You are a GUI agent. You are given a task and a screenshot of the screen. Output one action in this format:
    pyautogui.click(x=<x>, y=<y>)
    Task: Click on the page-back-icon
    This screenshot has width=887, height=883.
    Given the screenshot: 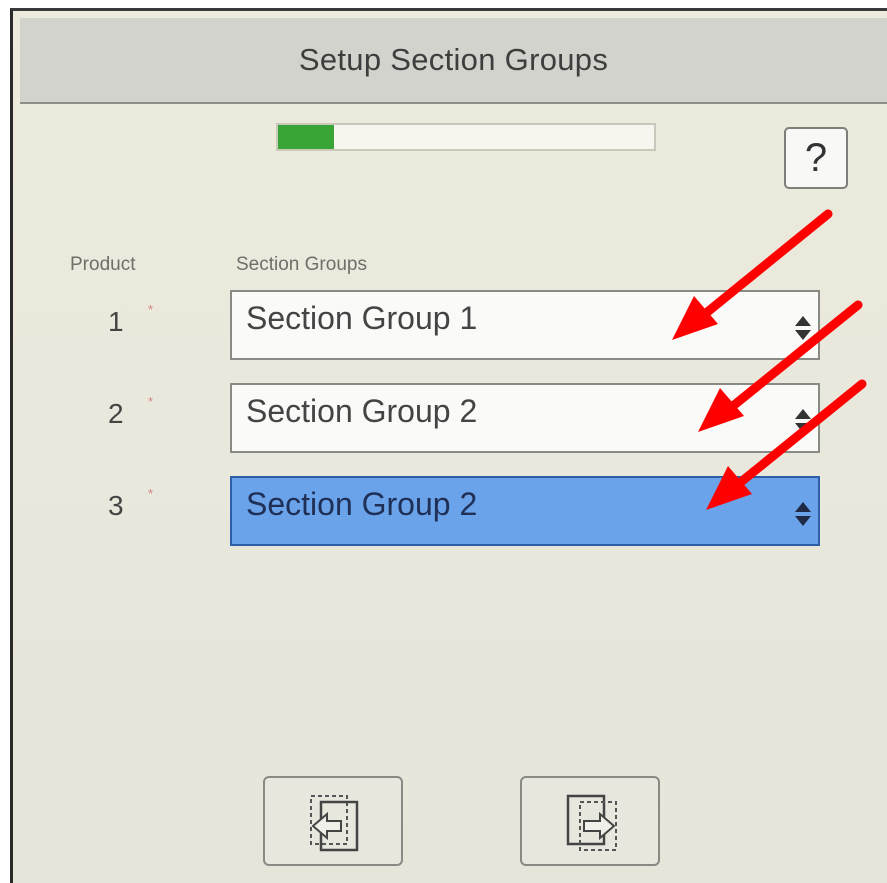 What is the action you would take?
    pyautogui.click(x=334, y=823)
    